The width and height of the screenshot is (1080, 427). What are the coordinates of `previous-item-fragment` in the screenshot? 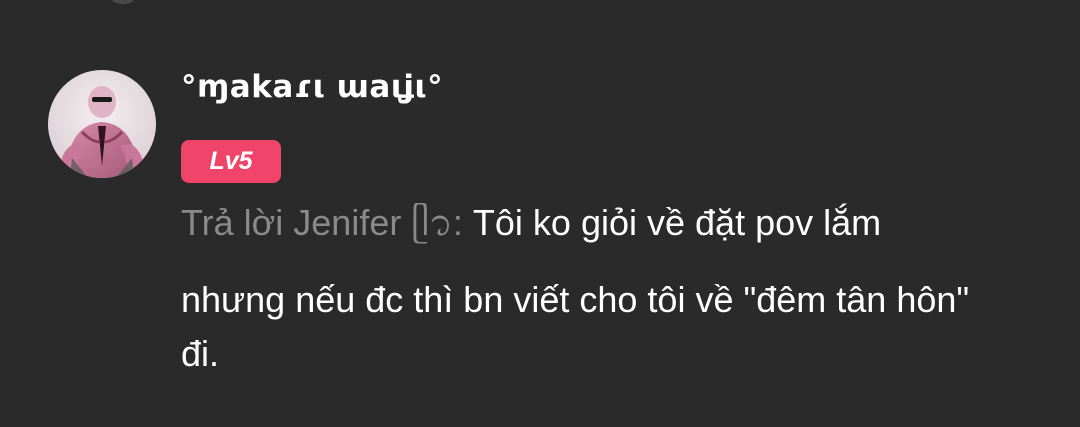 It's located at (123, 2).